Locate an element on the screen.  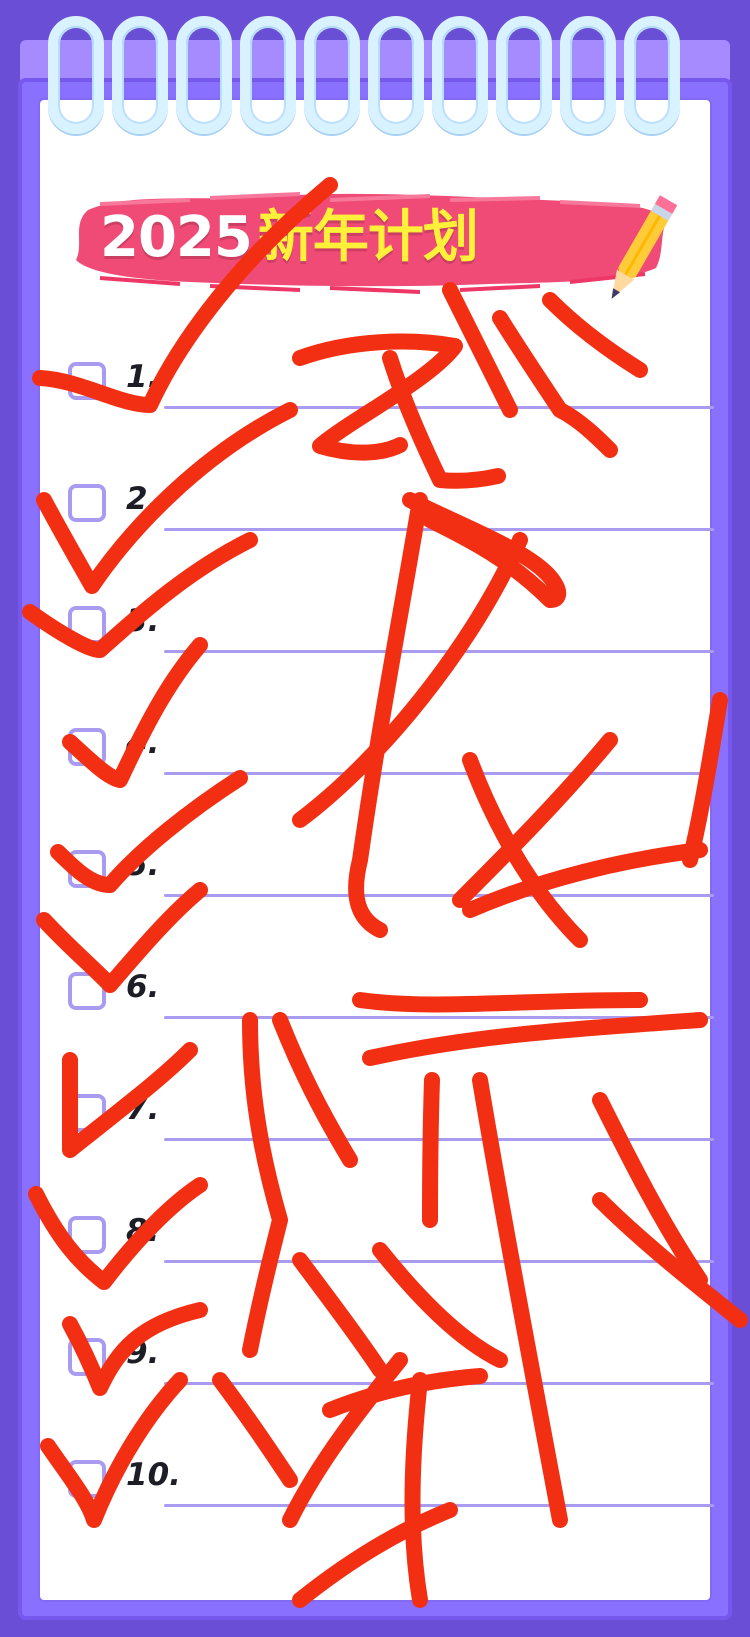
item-number: 6. is located at coordinates (143, 987).